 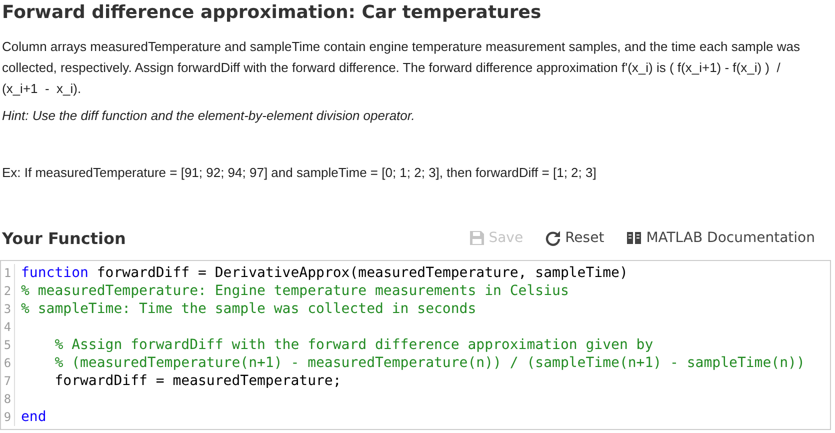 What do you see at coordinates (8, 291) in the screenshot?
I see `line-number: 2` at bounding box center [8, 291].